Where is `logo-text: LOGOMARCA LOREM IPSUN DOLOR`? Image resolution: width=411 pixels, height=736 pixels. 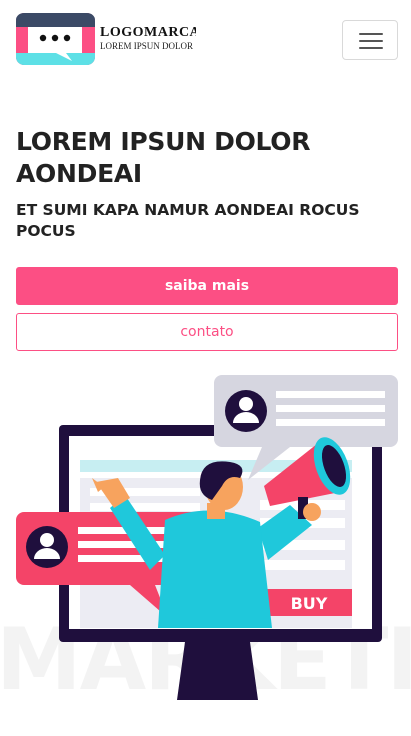
logo-text: LOGOMARCA LOREM IPSUN DOLOR is located at coordinates (148, 38).